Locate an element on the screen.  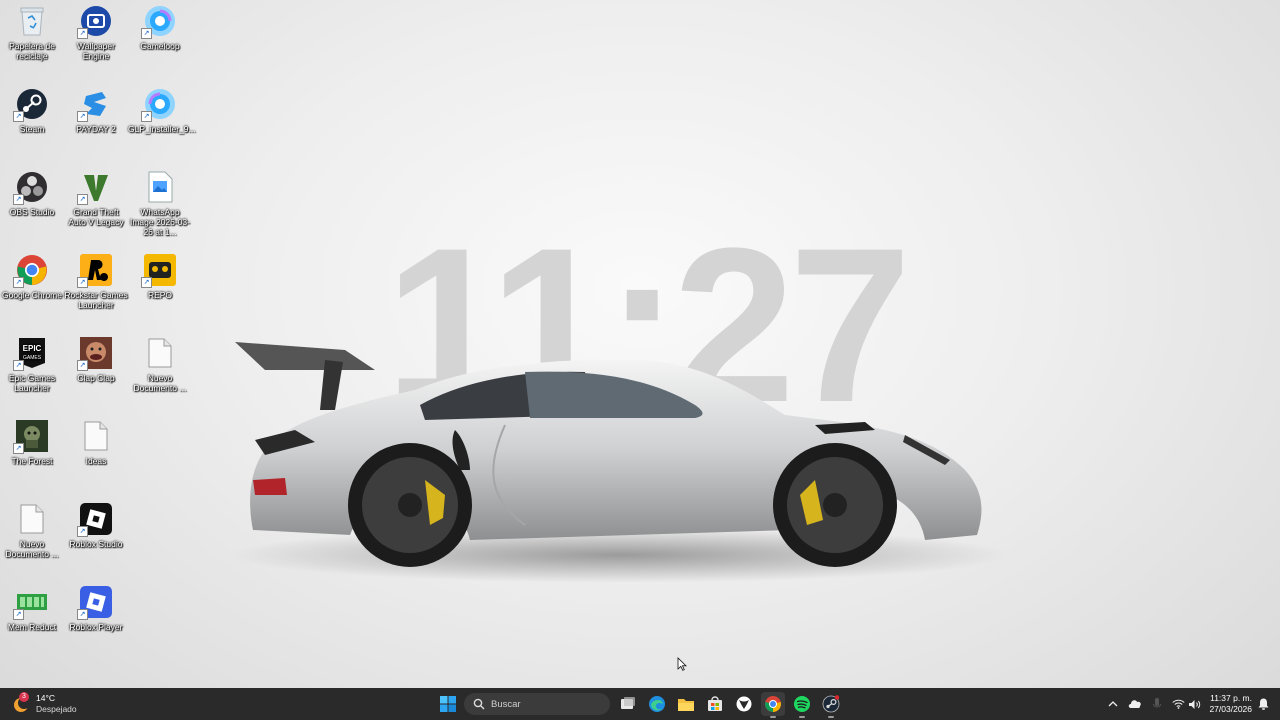
show-hidden-icons-button is located at coordinates (1113, 704).